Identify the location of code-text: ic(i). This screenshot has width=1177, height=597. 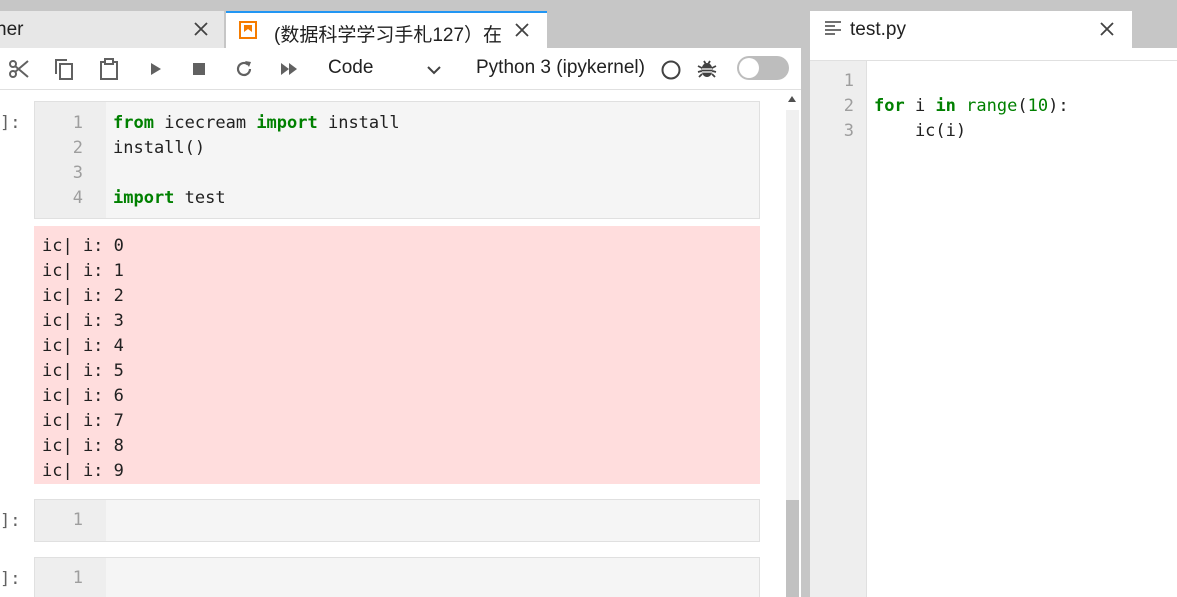
(920, 131).